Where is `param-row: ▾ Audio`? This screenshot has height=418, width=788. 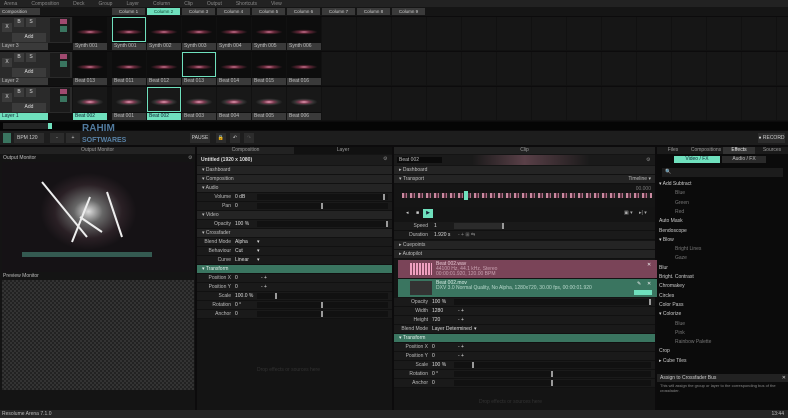
param-row: ▾ Audio is located at coordinates (294, 188).